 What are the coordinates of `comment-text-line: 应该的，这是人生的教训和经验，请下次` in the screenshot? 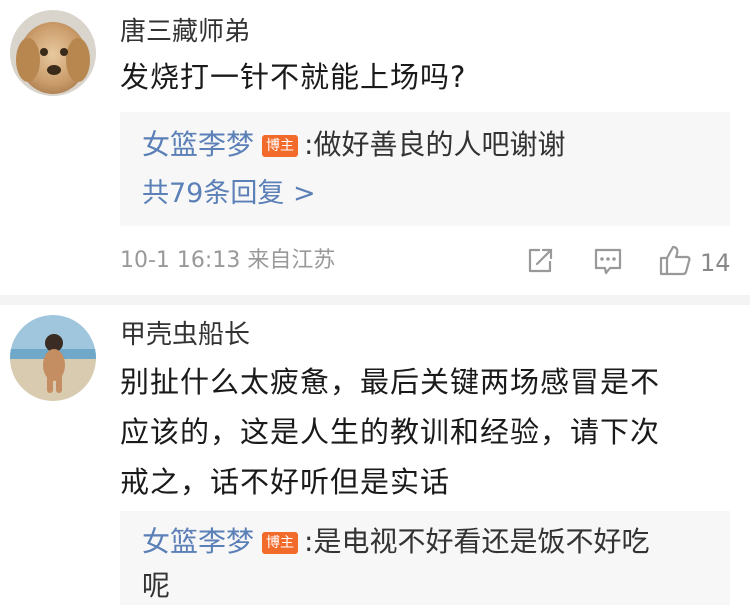 It's located at (390, 432).